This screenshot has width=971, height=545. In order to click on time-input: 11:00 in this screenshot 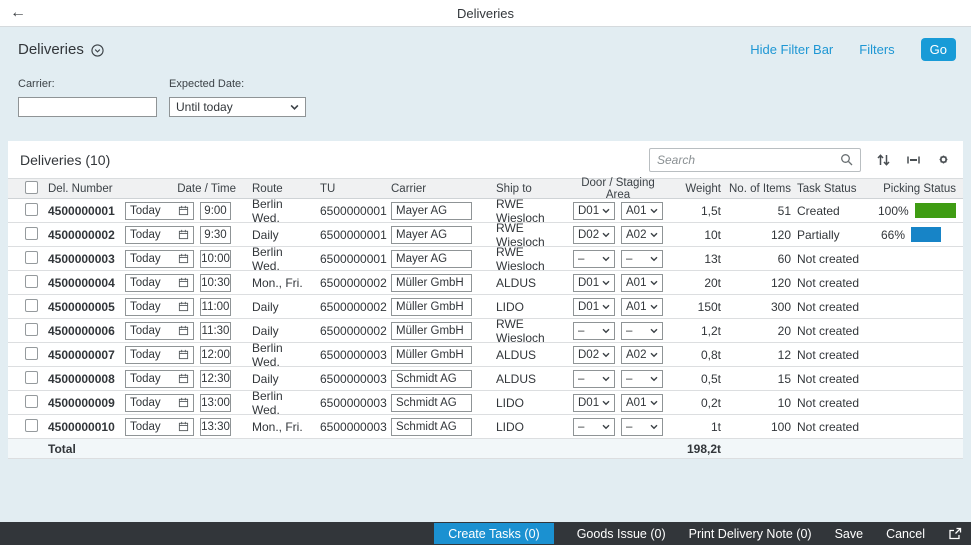, I will do `click(215, 306)`.